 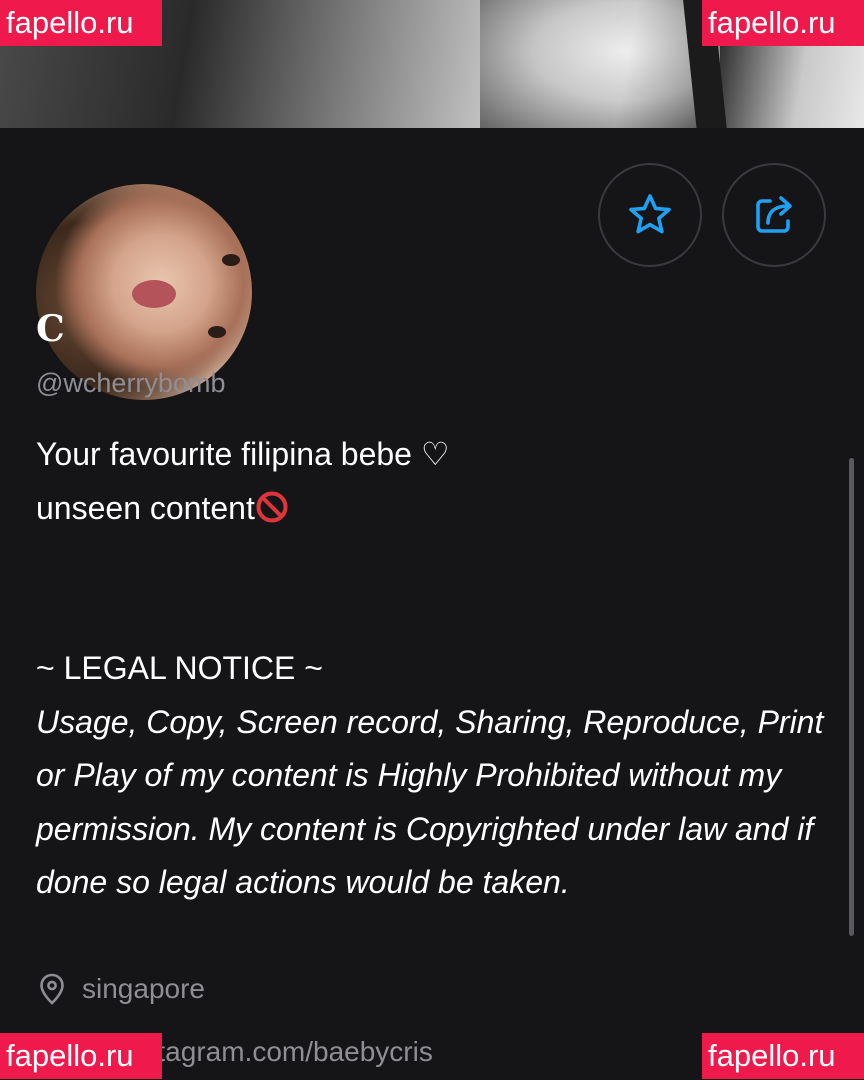 What do you see at coordinates (851, 697) in the screenshot?
I see `scrollbar` at bounding box center [851, 697].